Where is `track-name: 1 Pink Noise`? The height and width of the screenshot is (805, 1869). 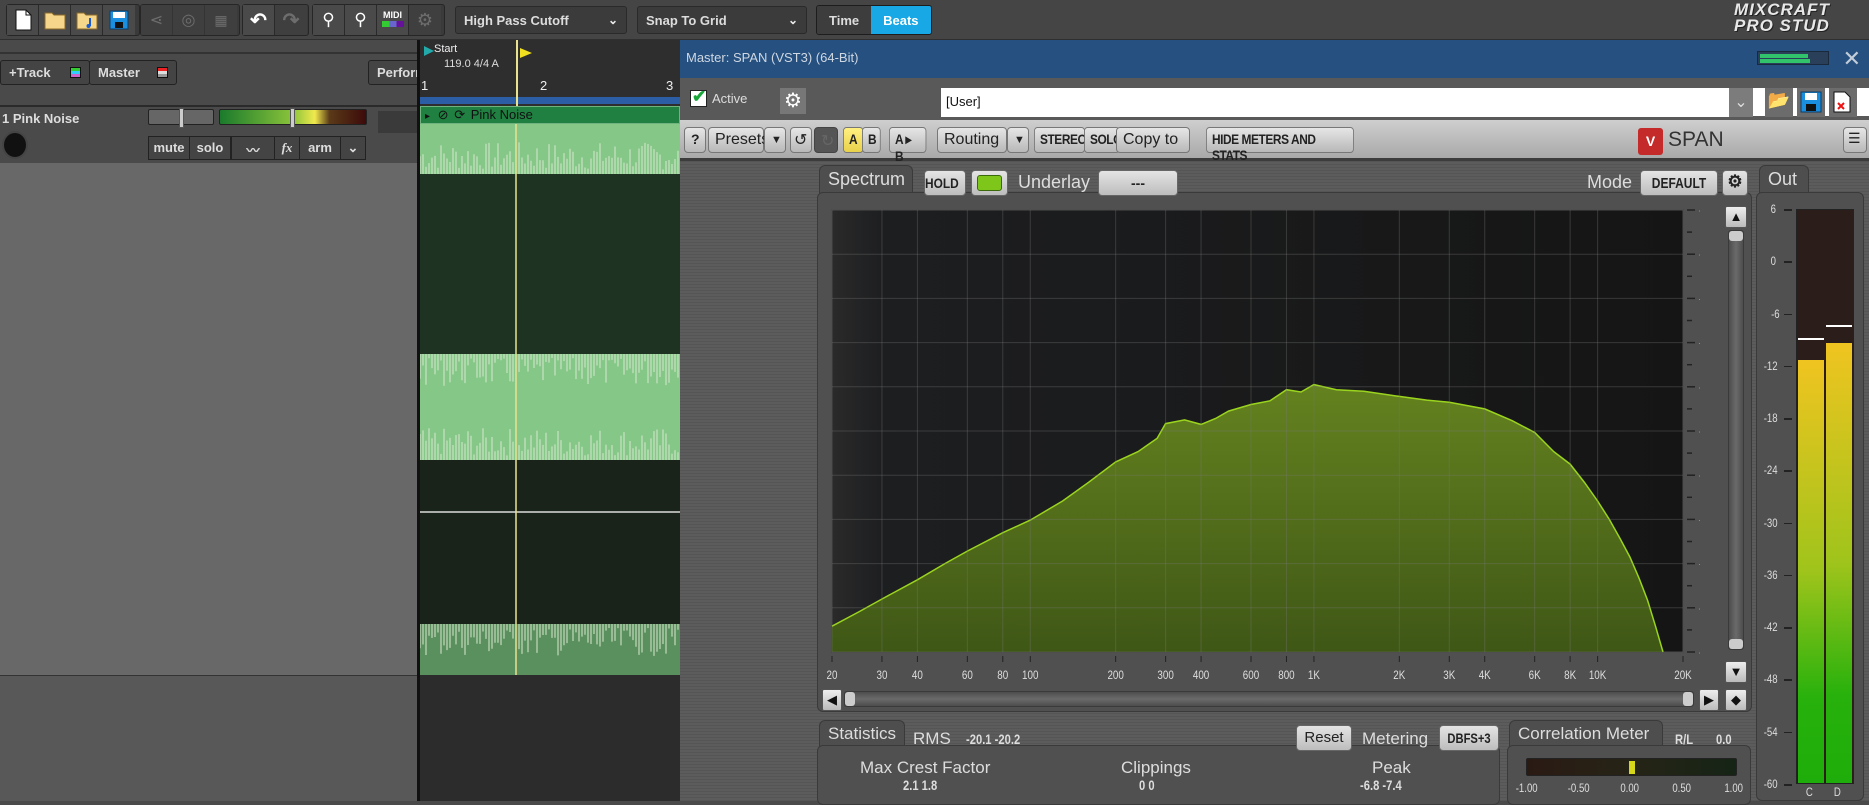 track-name: 1 Pink Noise is located at coordinates (40, 118).